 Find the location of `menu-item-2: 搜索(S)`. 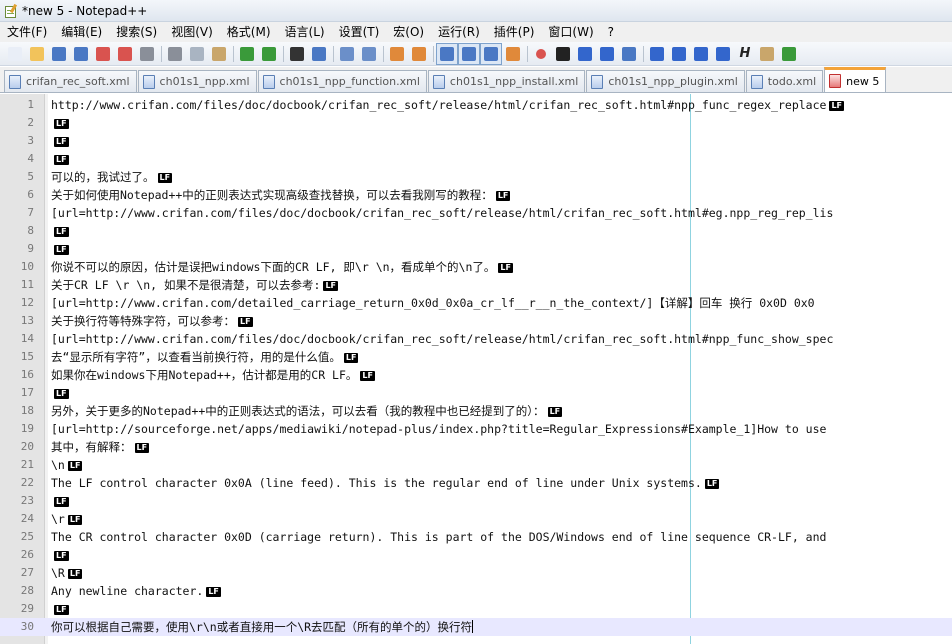

menu-item-2: 搜索(S) is located at coordinates (136, 32).